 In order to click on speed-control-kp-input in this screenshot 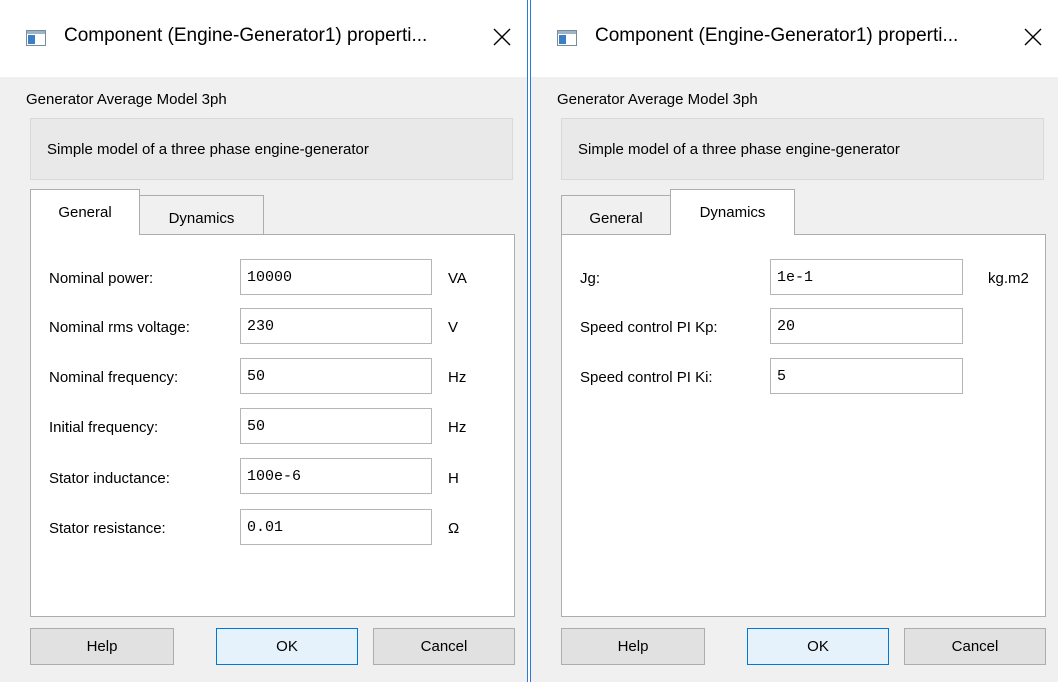, I will do `click(866, 326)`.